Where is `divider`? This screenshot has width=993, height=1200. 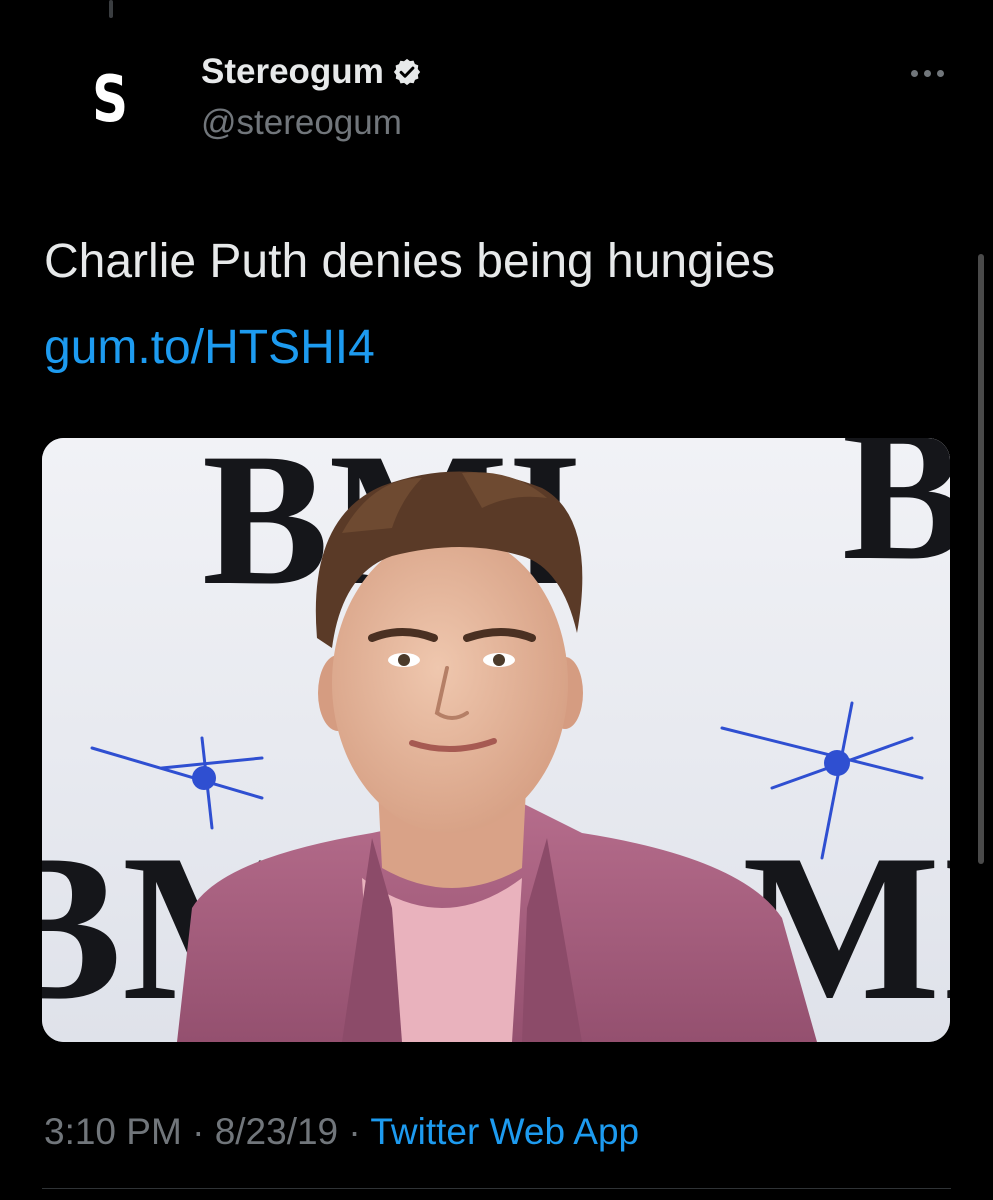 divider is located at coordinates (496, 1188).